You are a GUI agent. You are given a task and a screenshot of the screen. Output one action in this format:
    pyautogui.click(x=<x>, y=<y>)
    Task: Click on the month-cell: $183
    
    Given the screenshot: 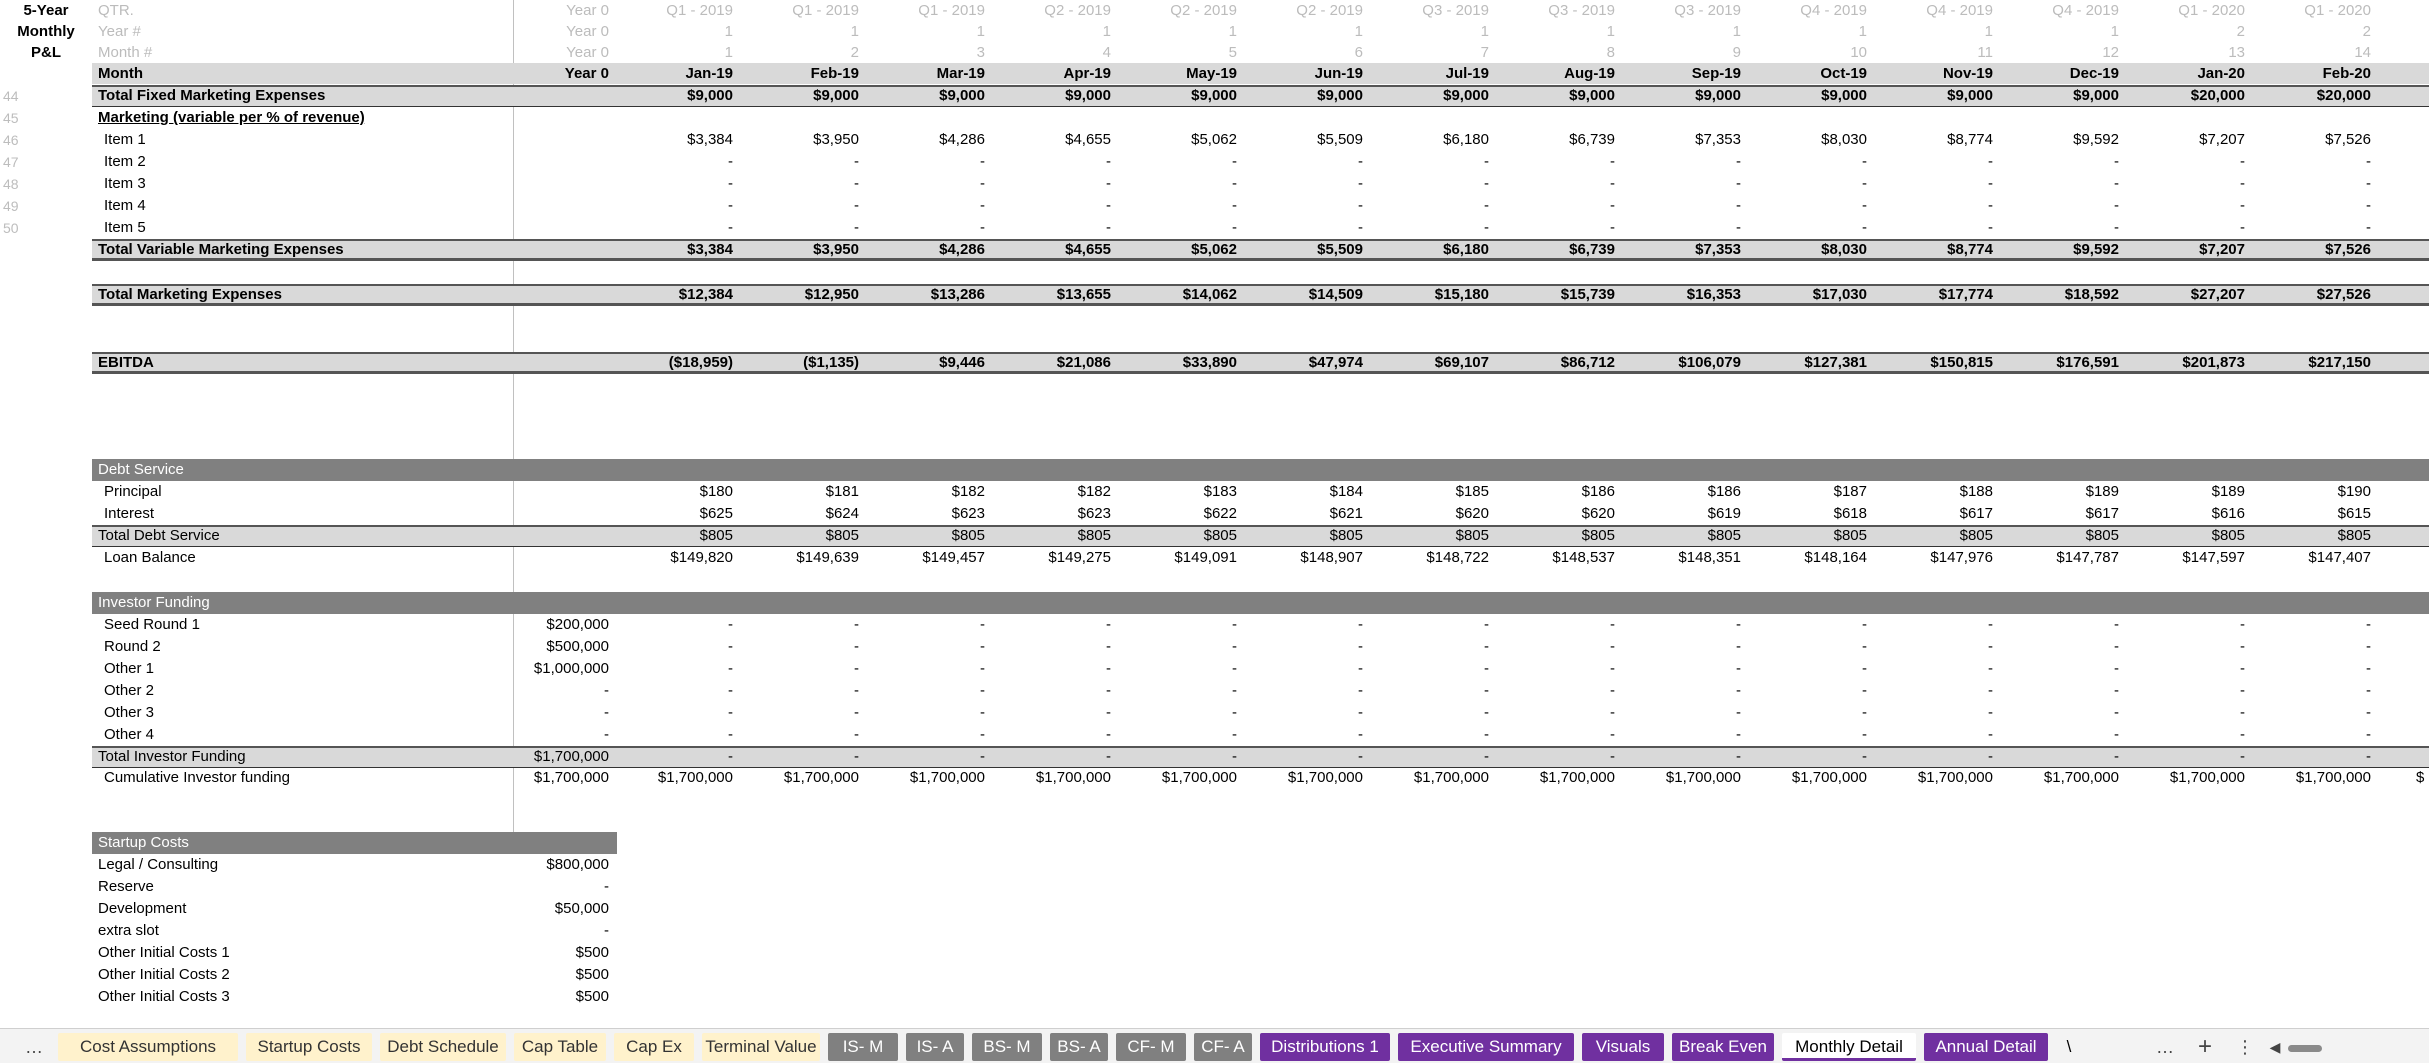 What is the action you would take?
    pyautogui.click(x=1180, y=492)
    